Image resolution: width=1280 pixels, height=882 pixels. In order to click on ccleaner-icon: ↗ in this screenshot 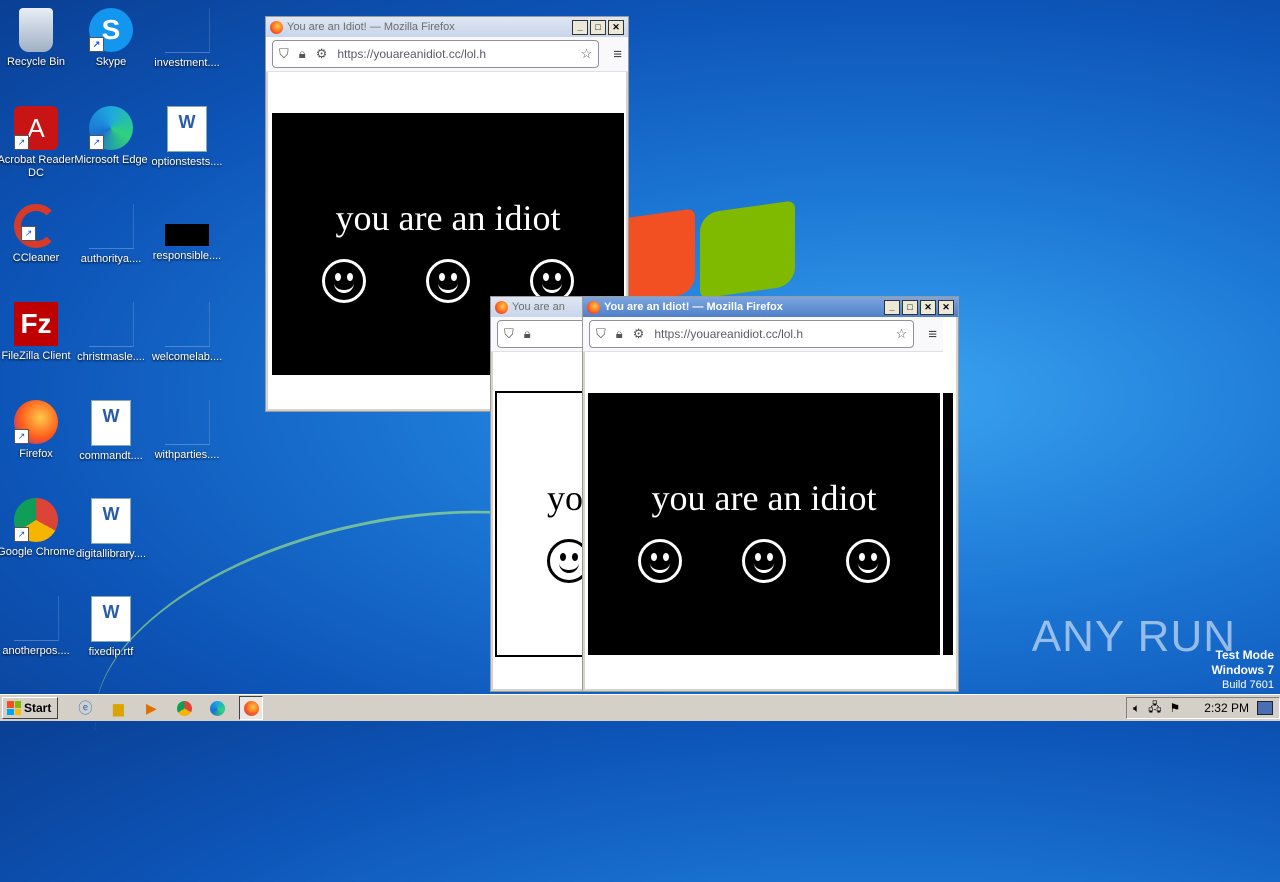, I will do `click(36, 226)`.